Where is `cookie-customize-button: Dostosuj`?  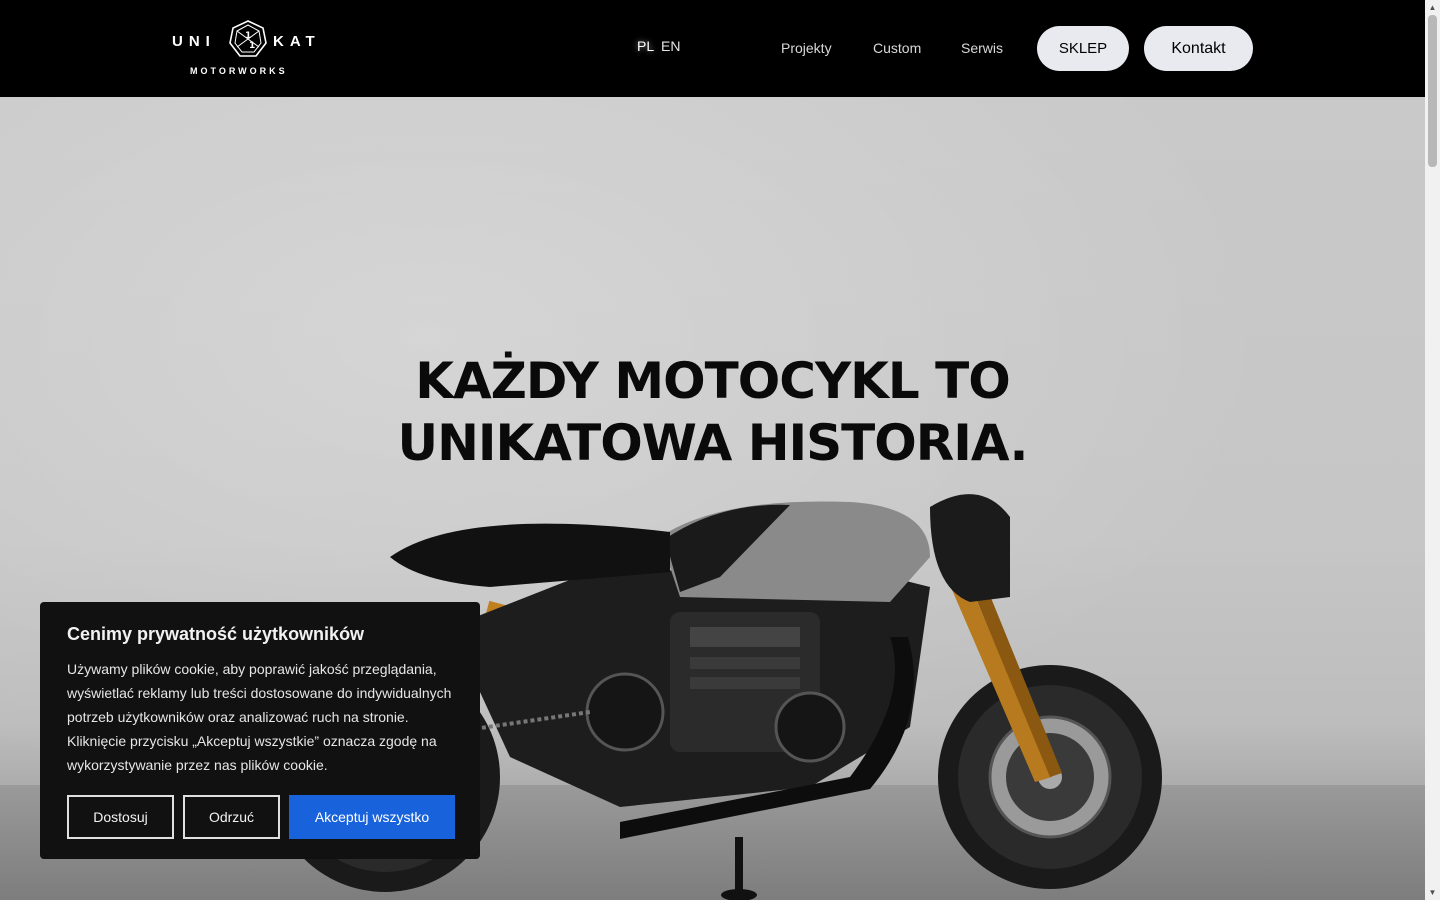
cookie-customize-button: Dostosuj is located at coordinates (120, 817).